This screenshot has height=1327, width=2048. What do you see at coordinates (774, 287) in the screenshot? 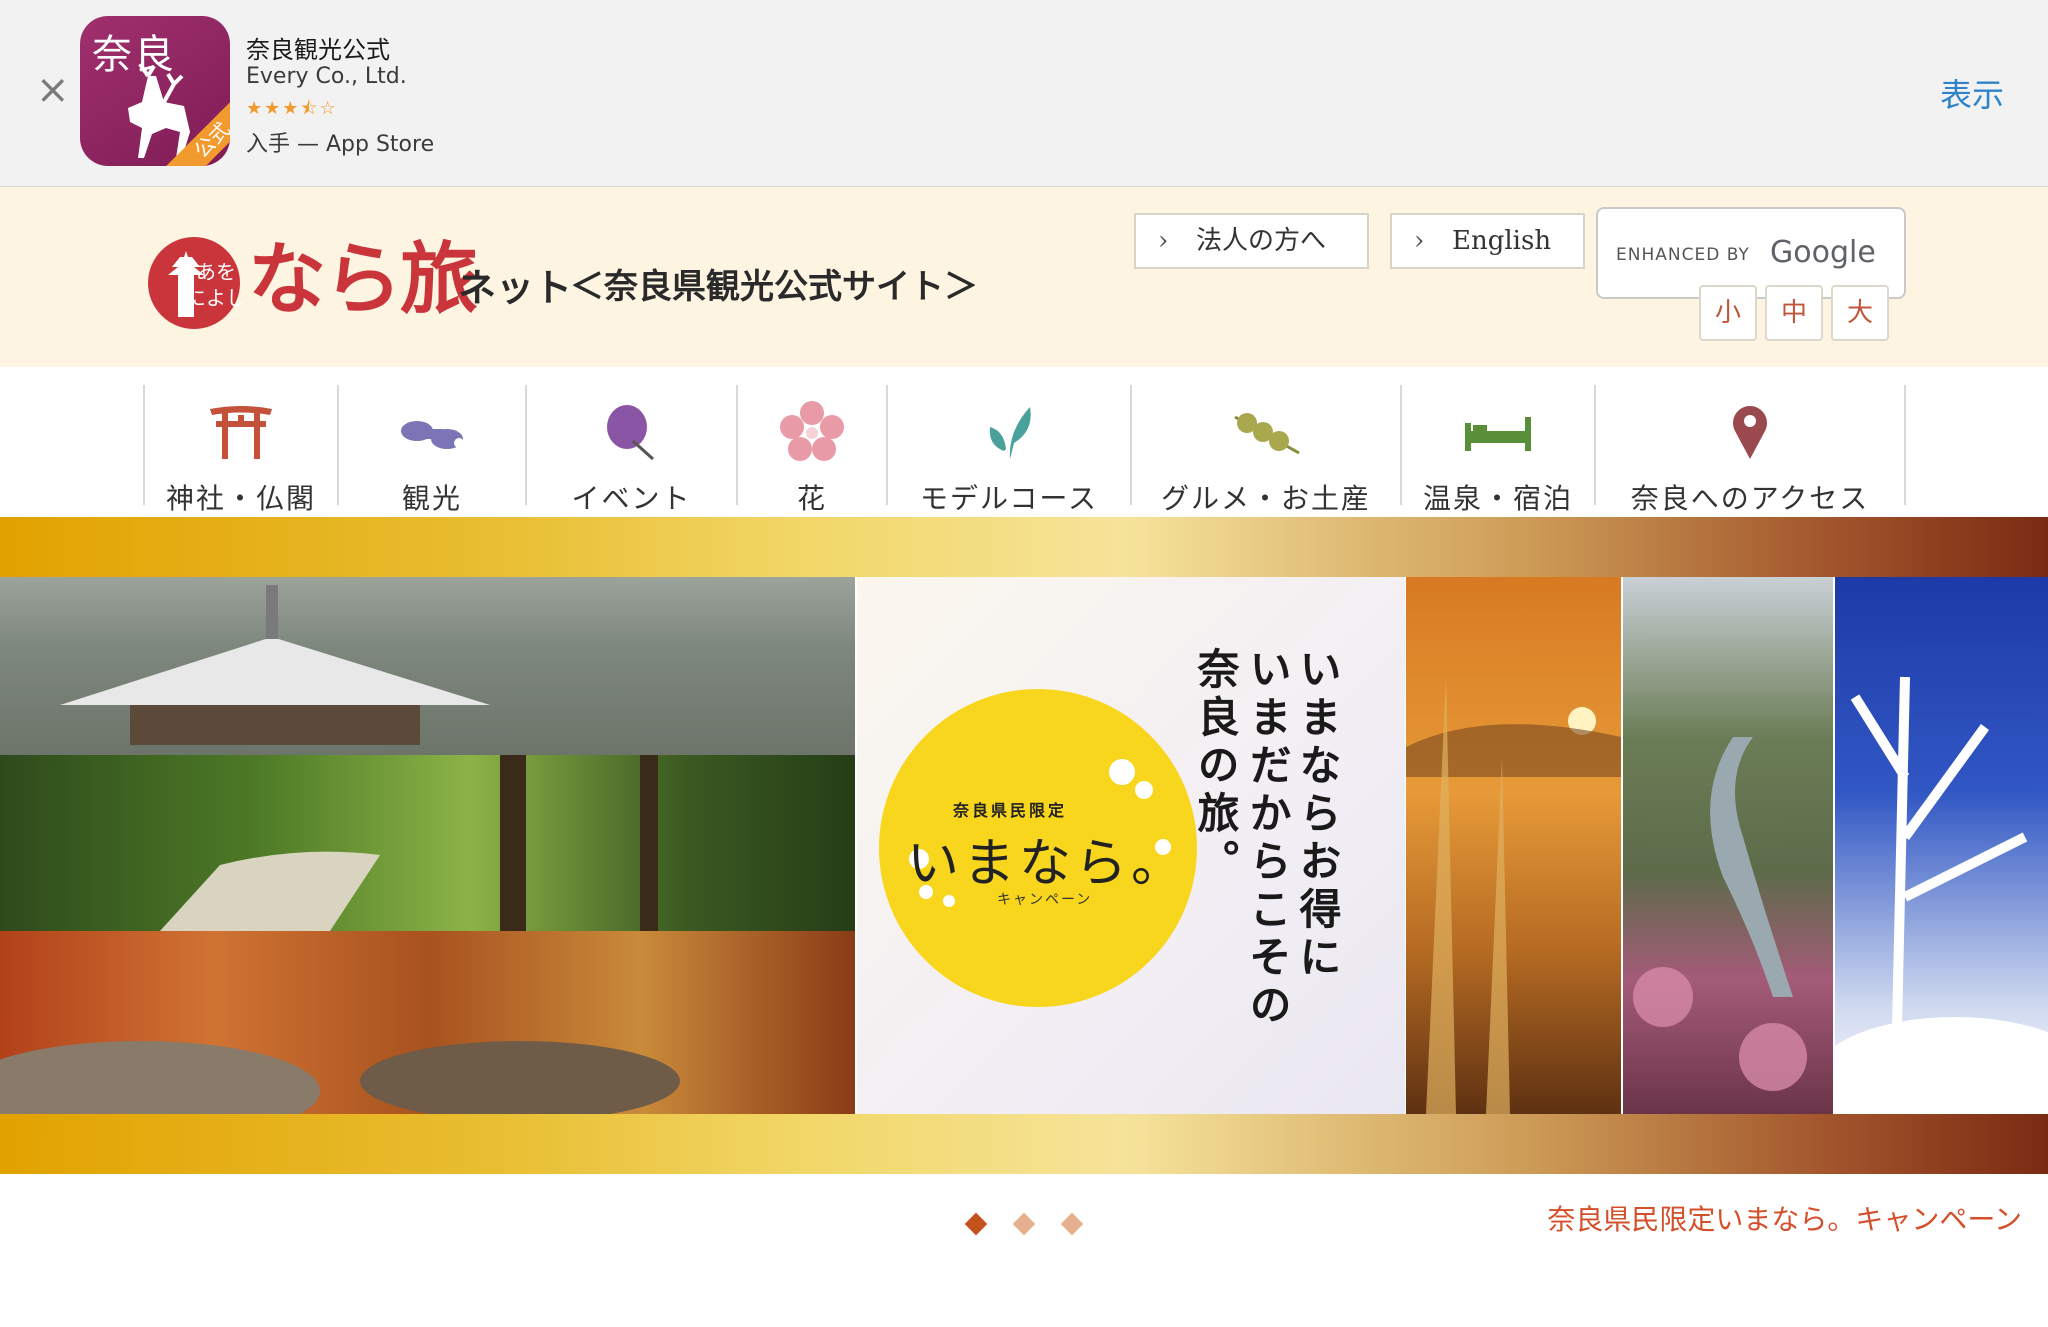
I see `site-subtitle: ＜奈良県観光公式サイト＞` at bounding box center [774, 287].